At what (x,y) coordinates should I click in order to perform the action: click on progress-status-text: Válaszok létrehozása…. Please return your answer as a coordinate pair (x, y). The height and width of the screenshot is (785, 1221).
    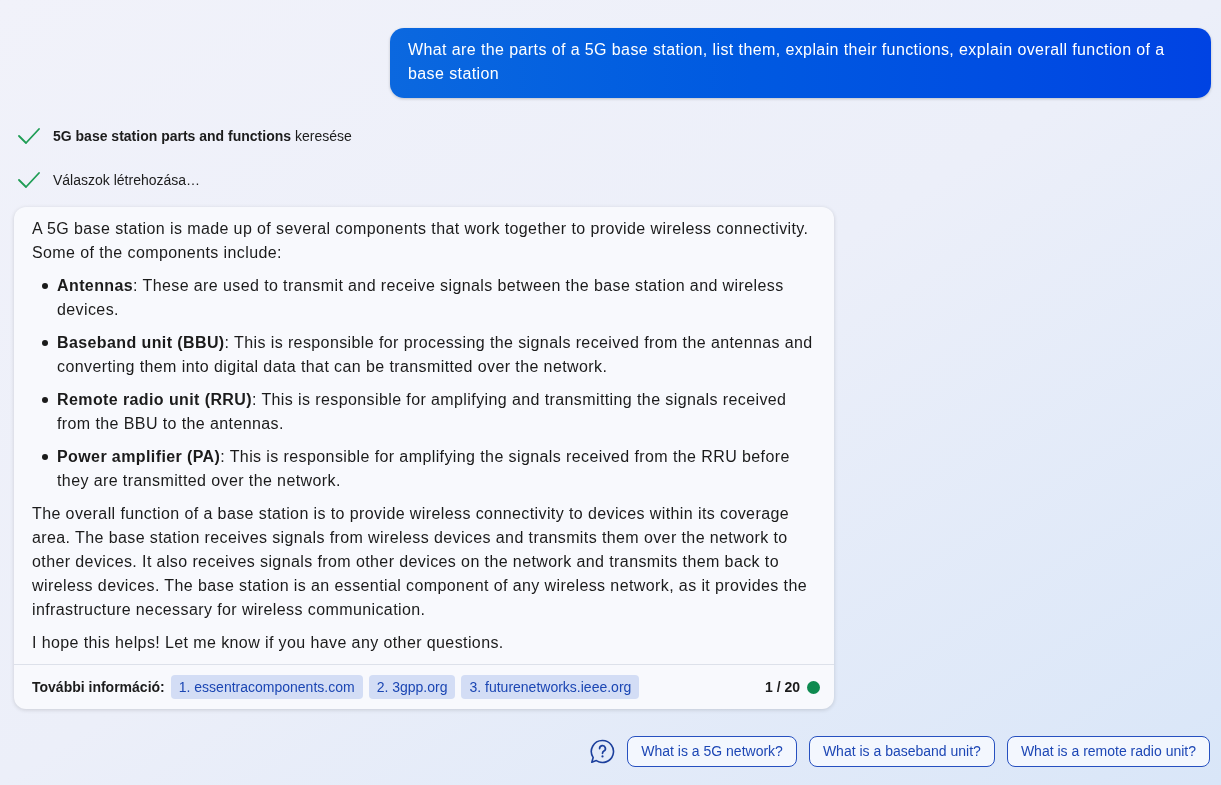
    Looking at the image, I should click on (127, 180).